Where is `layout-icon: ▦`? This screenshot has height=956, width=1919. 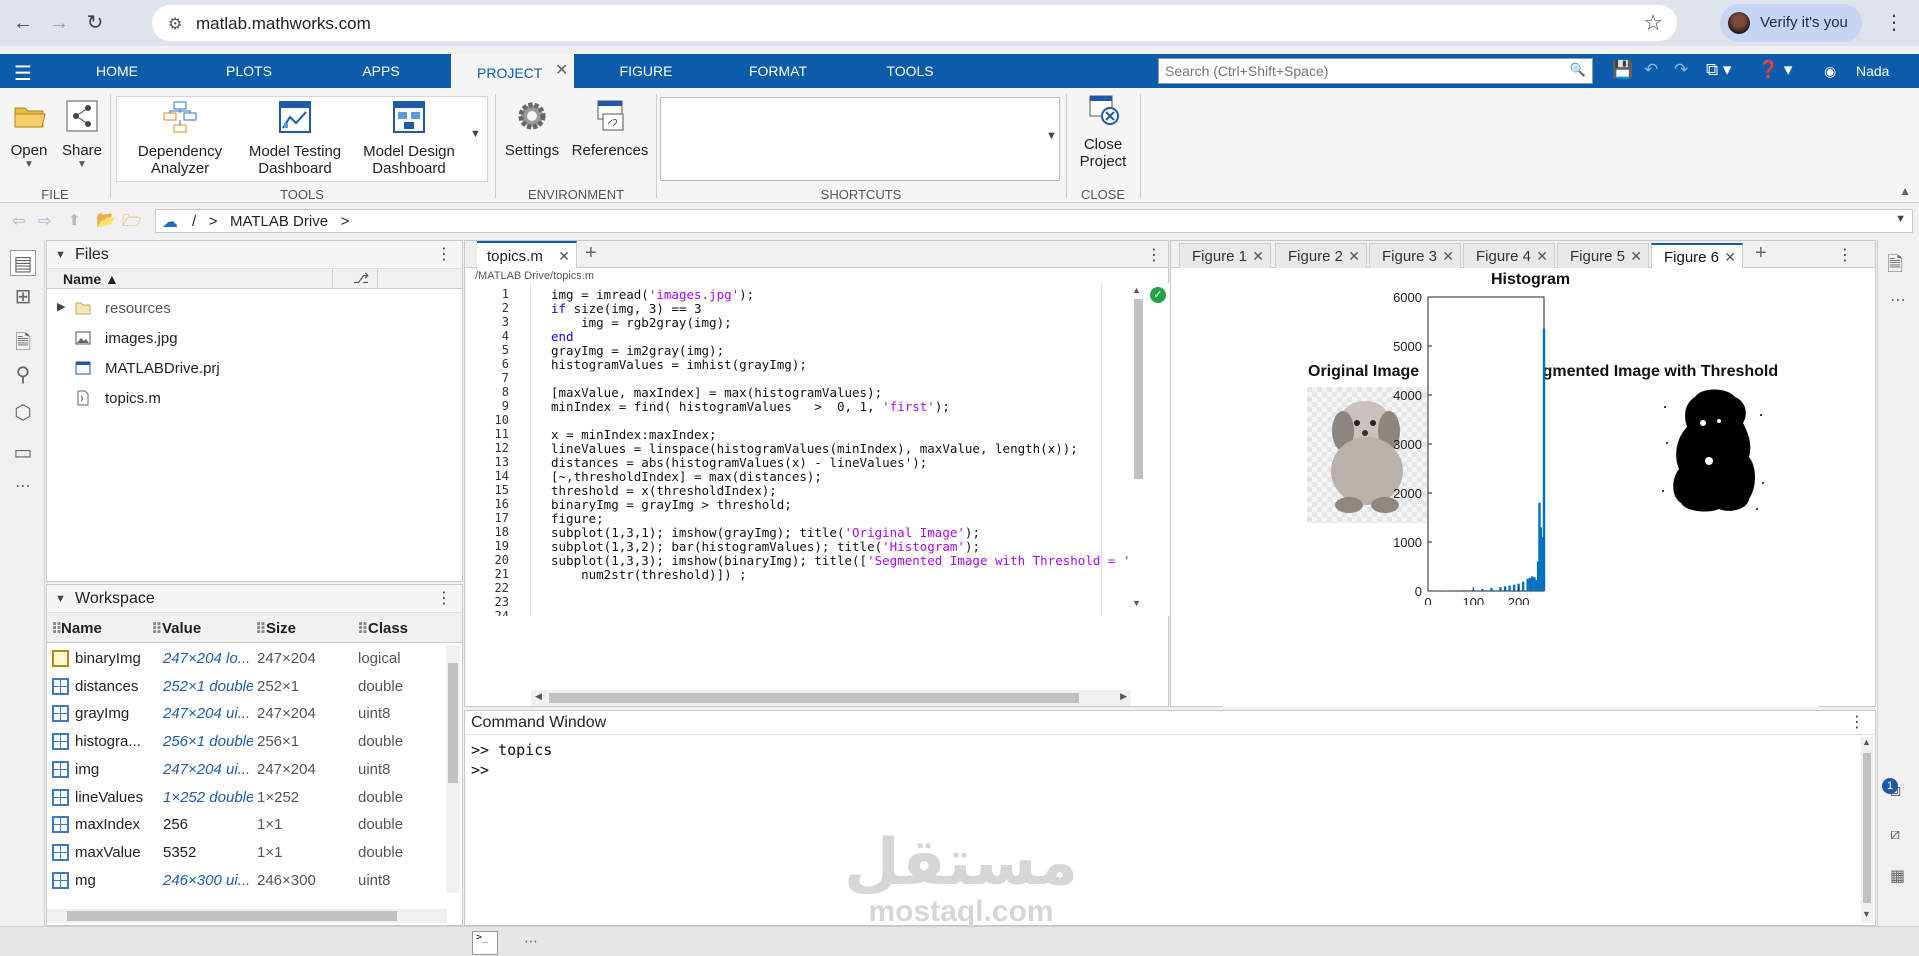 layout-icon: ▦ is located at coordinates (1897, 876).